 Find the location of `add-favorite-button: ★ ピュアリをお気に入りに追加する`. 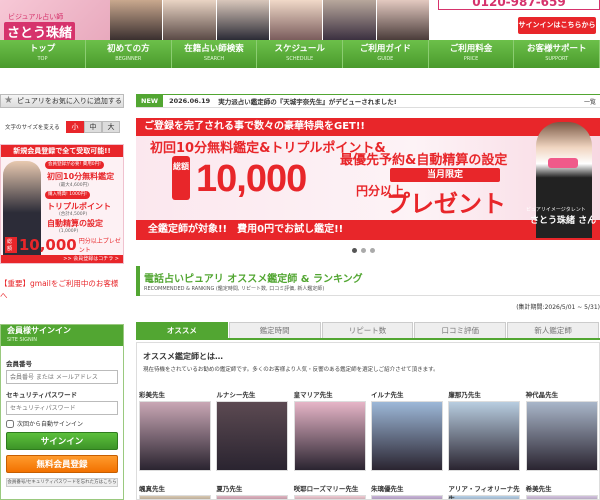

add-favorite-button: ★ ピュアリをお気に入りに追加する is located at coordinates (62, 101).